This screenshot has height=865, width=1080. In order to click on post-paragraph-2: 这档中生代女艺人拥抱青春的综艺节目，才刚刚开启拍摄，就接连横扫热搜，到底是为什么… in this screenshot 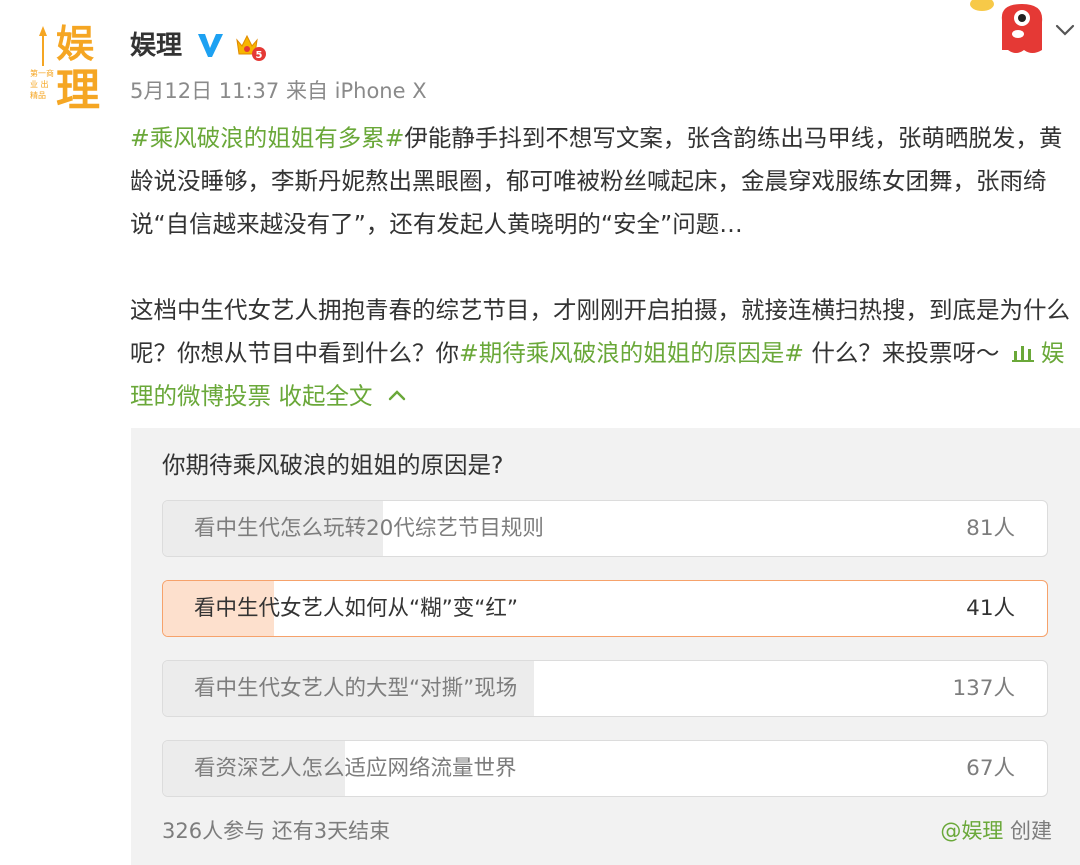, I will do `click(602, 353)`.